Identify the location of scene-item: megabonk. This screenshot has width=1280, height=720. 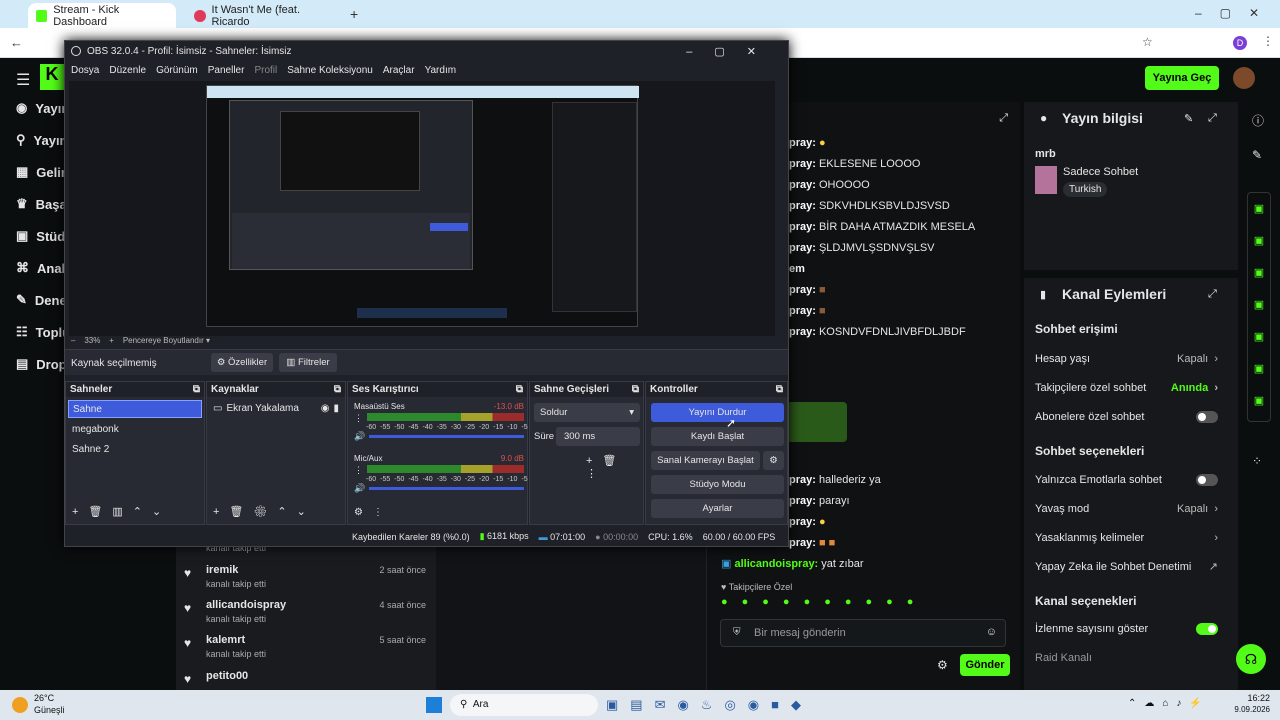
(135, 430).